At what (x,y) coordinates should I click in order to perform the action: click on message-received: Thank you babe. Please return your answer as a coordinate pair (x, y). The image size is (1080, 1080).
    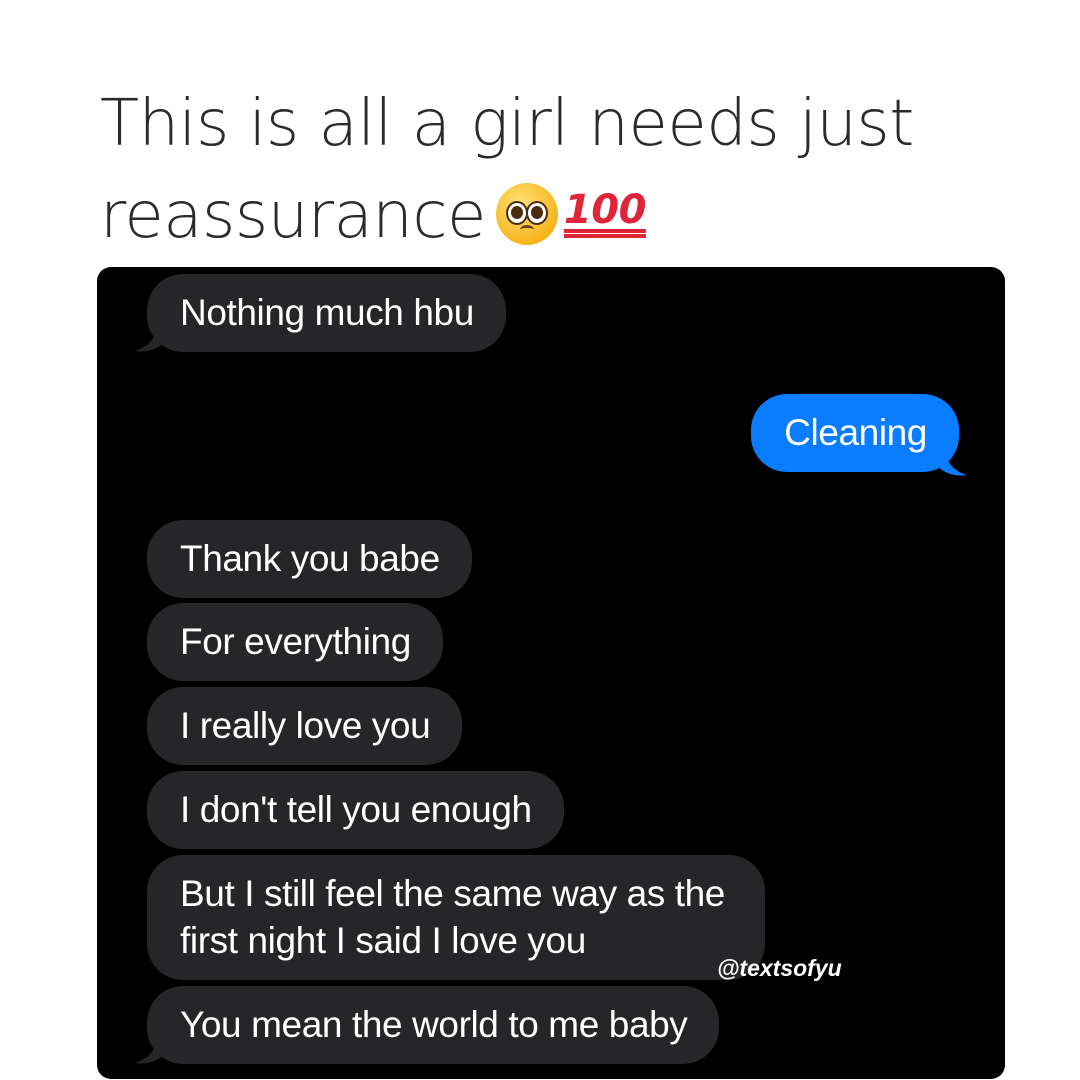
    Looking at the image, I should click on (309, 559).